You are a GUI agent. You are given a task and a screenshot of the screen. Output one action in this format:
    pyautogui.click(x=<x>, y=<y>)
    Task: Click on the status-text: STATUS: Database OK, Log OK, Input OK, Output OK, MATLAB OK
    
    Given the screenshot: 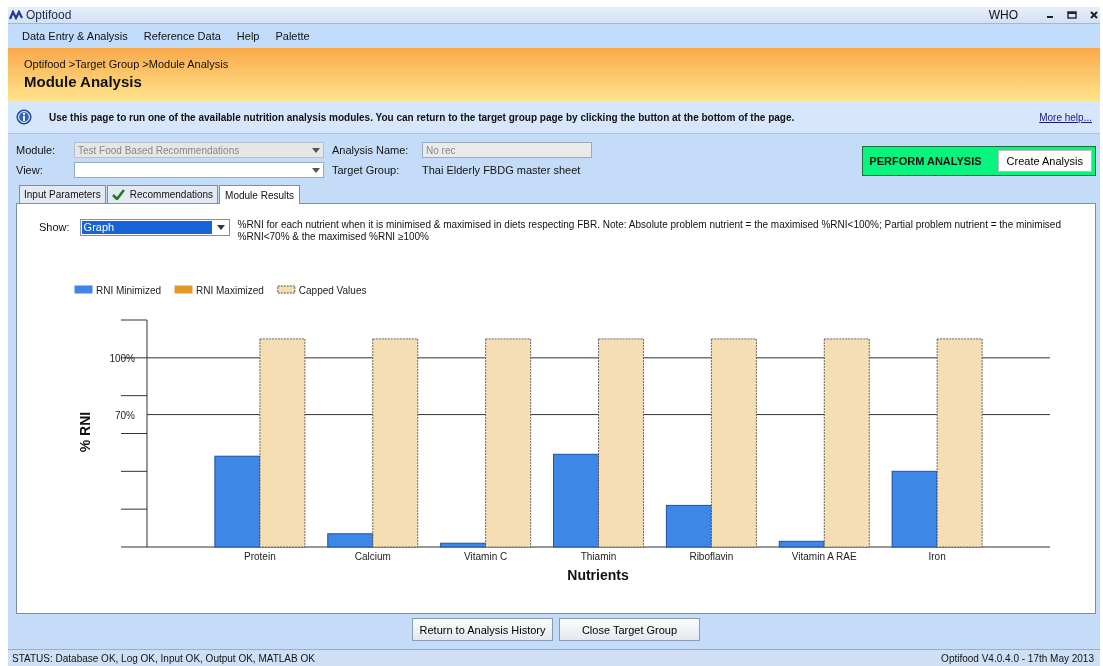 What is the action you would take?
    pyautogui.click(x=163, y=658)
    